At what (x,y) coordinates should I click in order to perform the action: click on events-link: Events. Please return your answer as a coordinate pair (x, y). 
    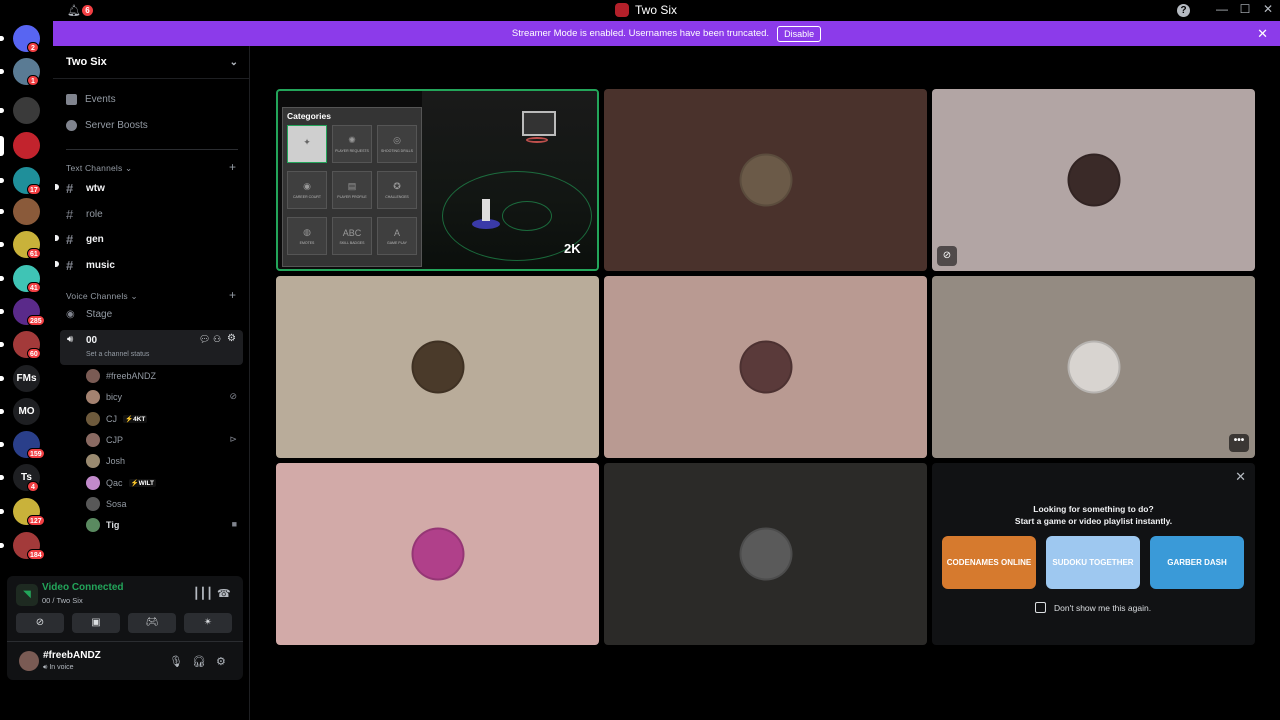
    Looking at the image, I should click on (91, 99).